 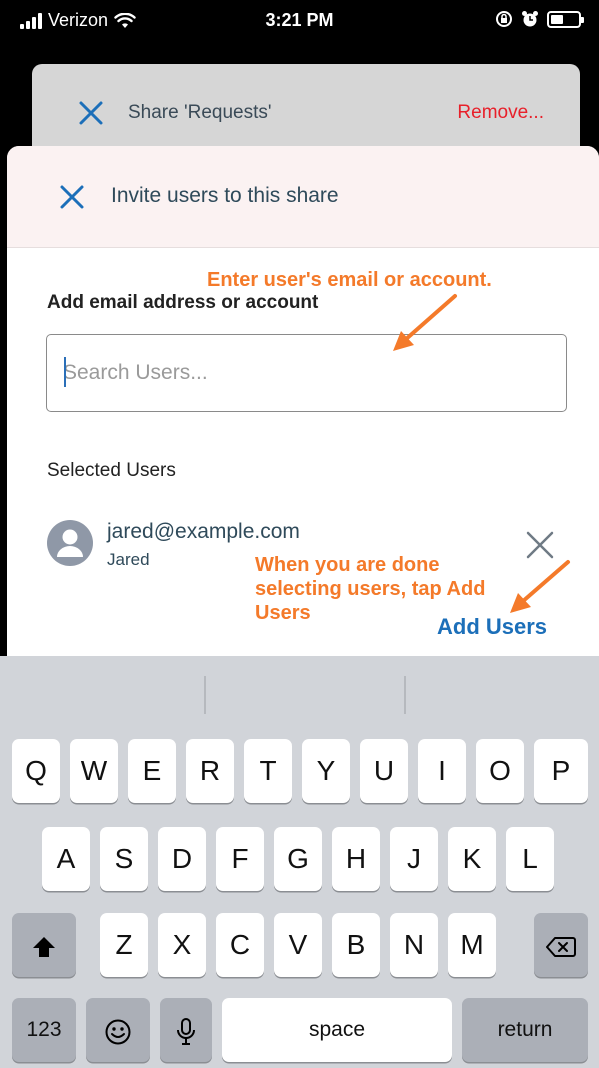 I want to click on key-v: V, so click(x=298, y=945).